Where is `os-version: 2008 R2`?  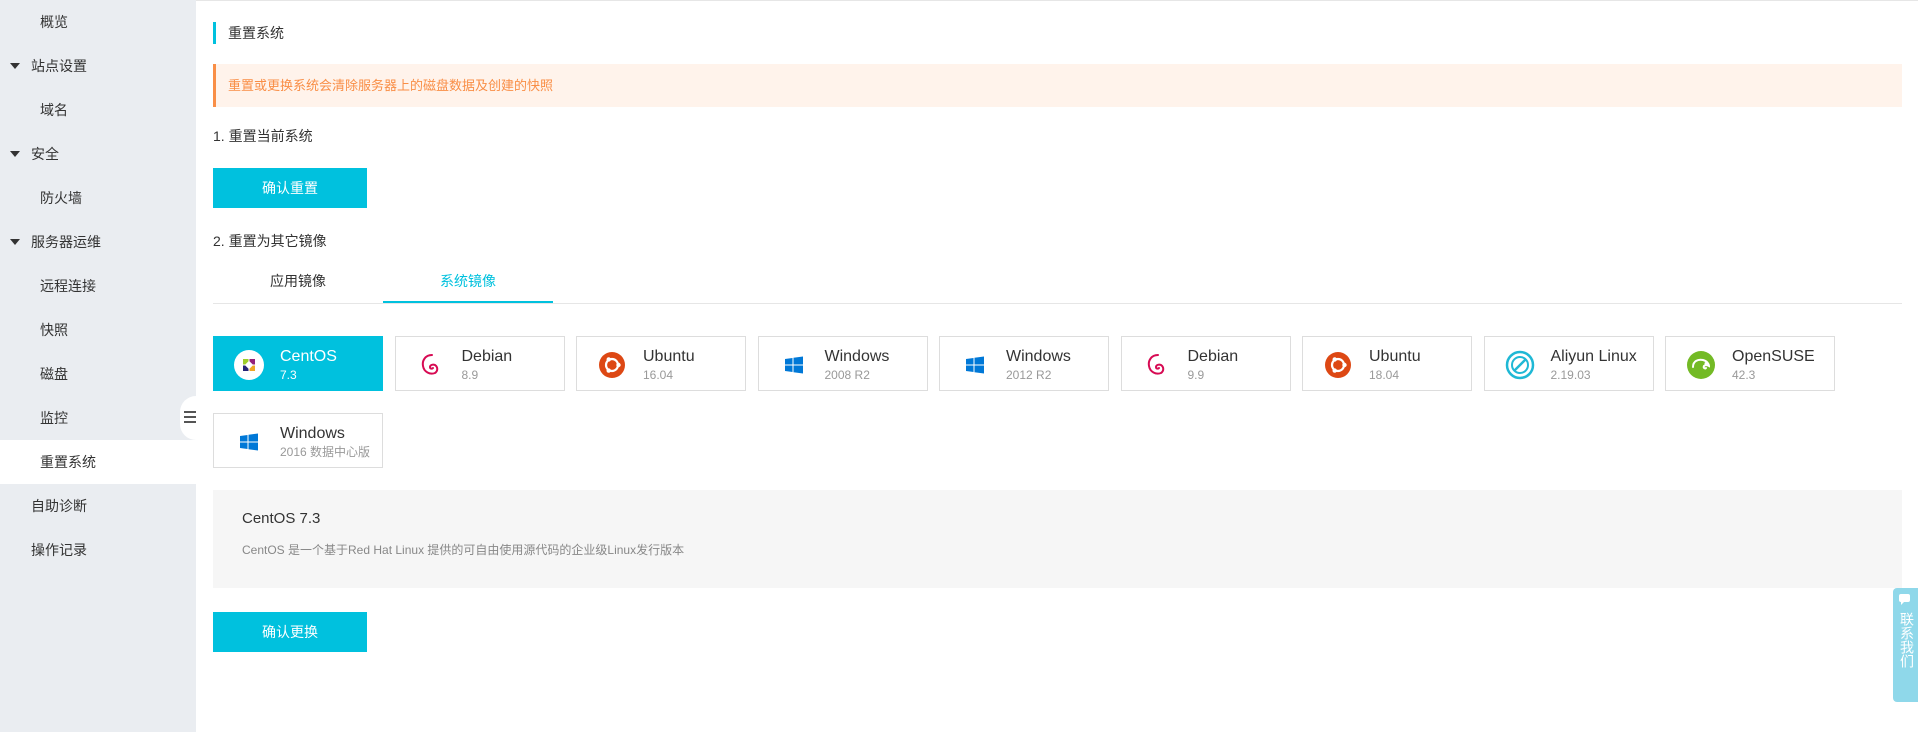 os-version: 2008 R2 is located at coordinates (847, 375).